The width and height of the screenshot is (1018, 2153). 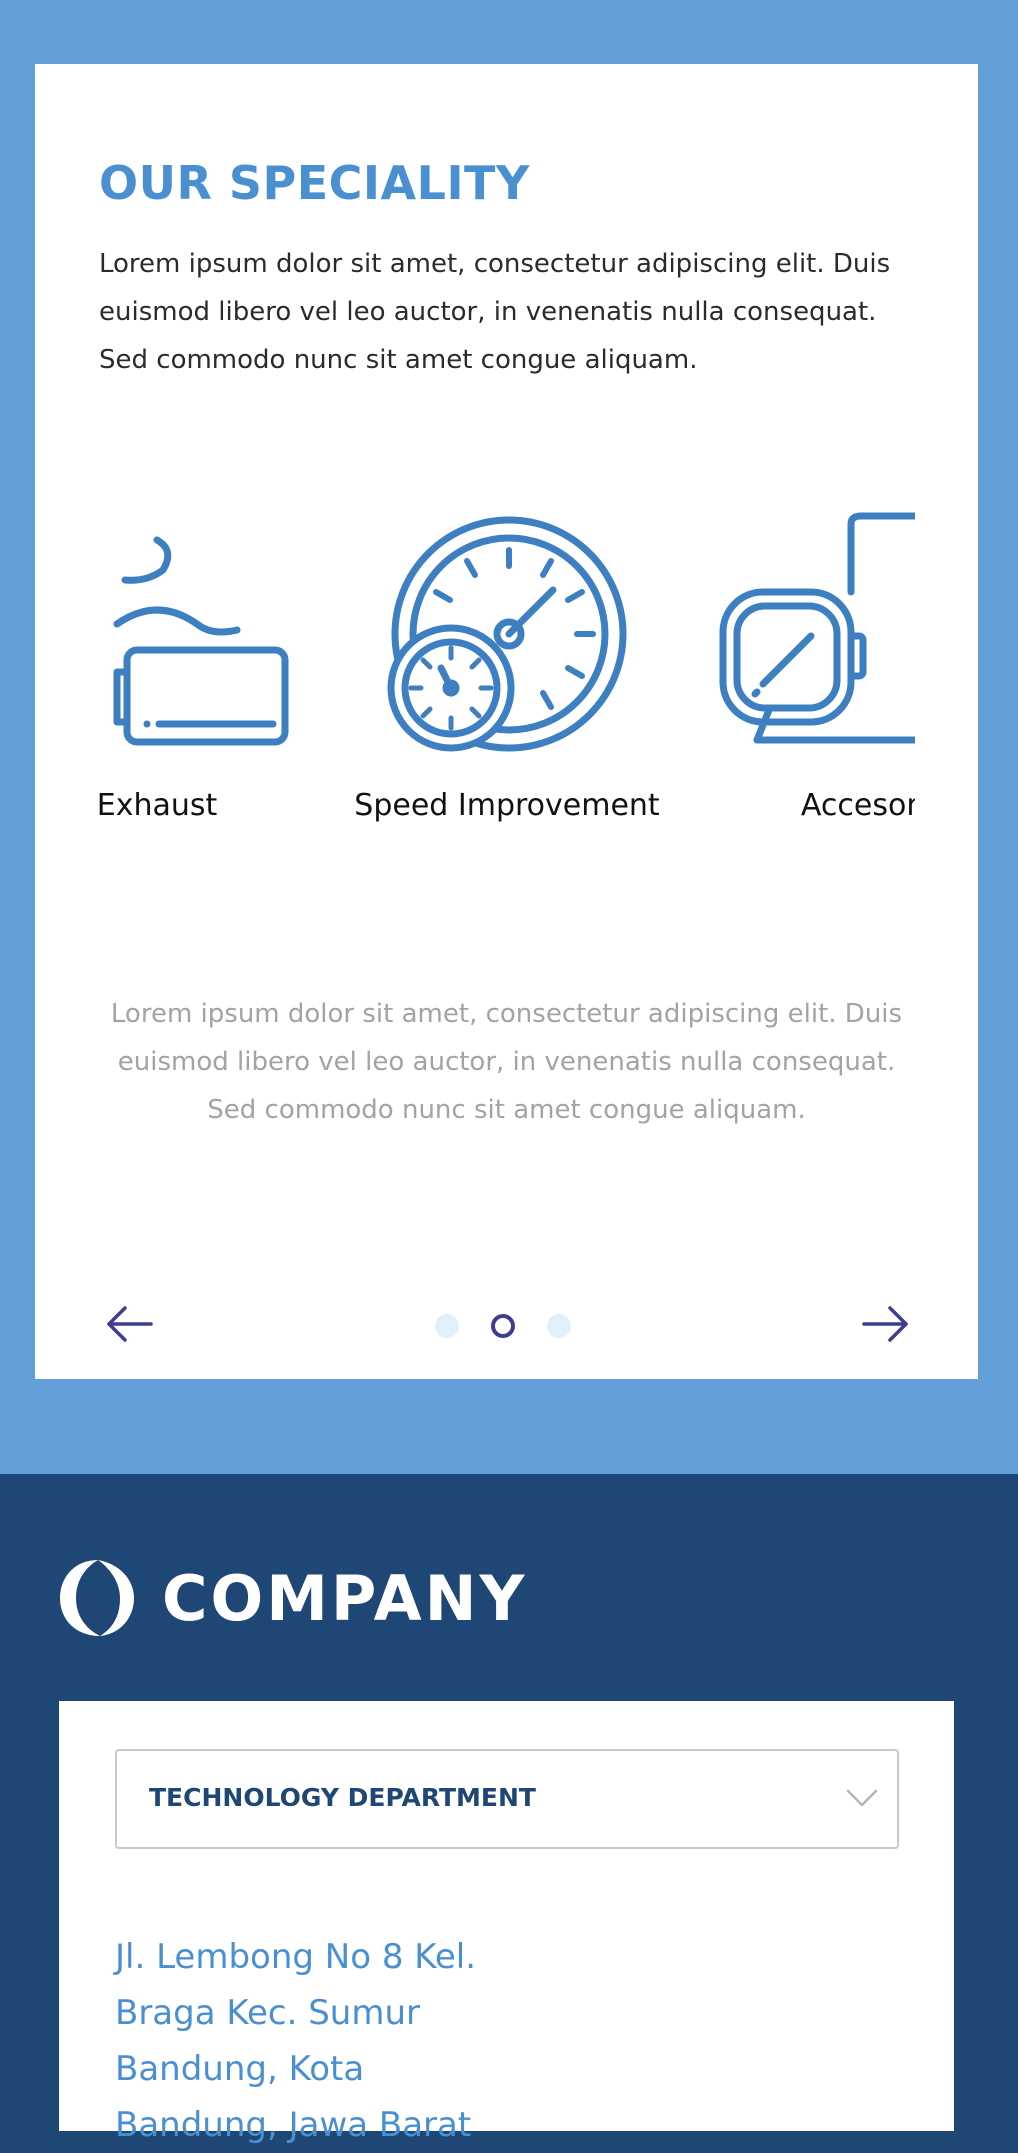 I want to click on side-mirror-icon, so click(x=817, y=628).